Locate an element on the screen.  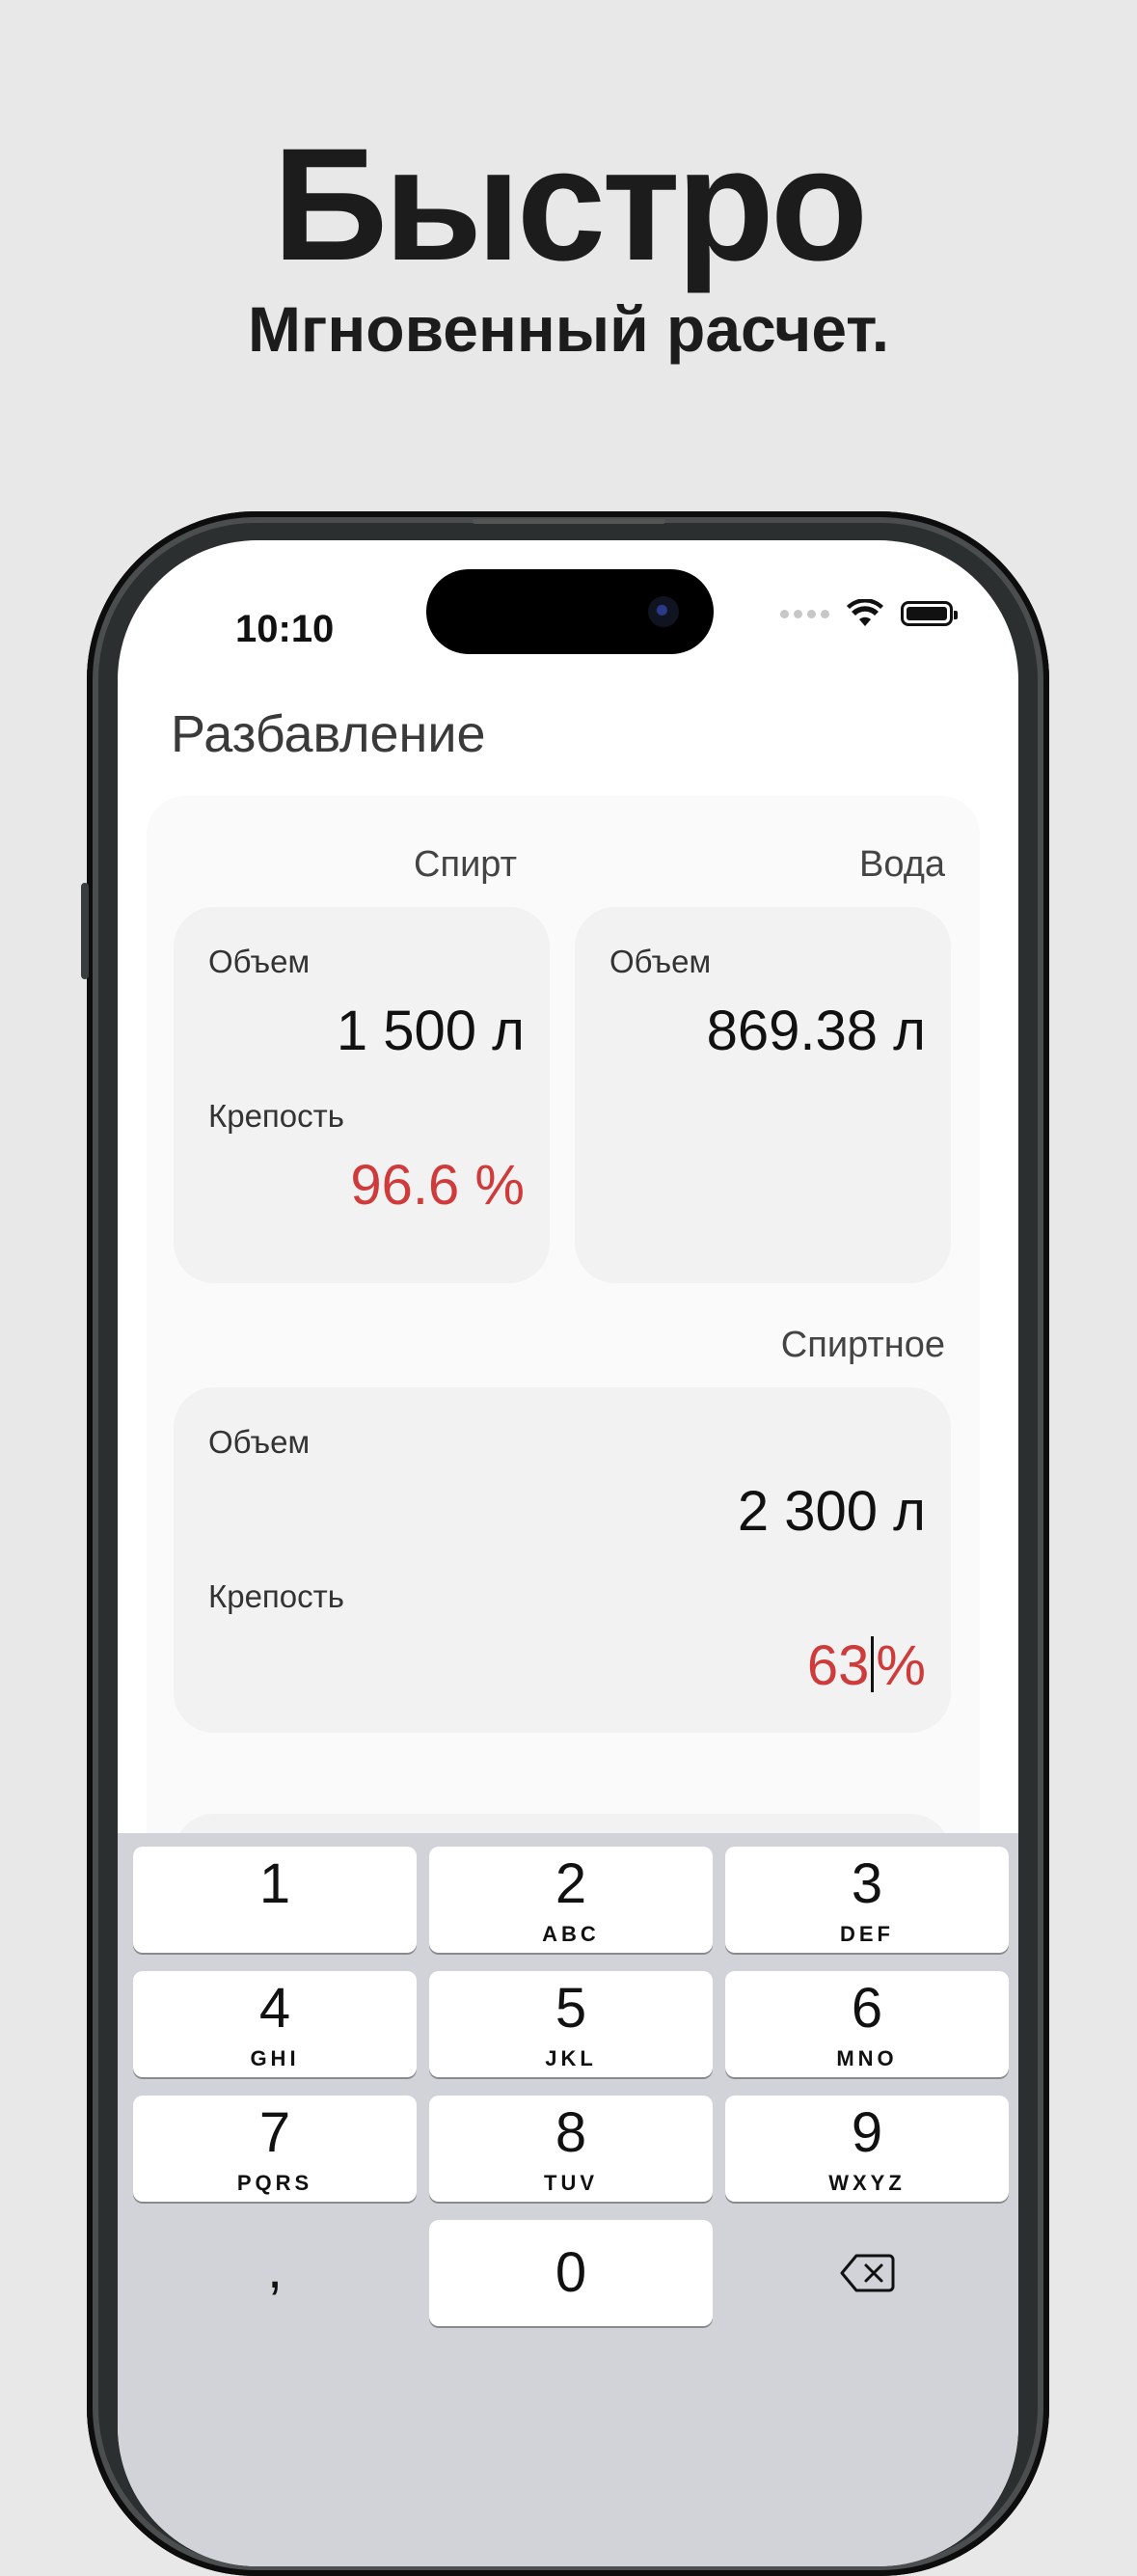
key-6-digit: 6 is located at coordinates (867, 2009).